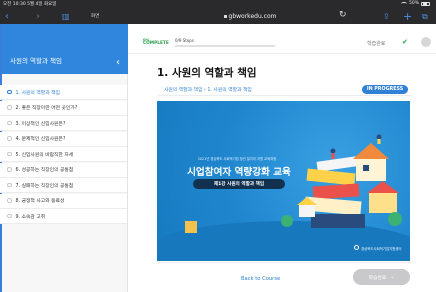 This screenshot has height=292, width=436. I want to click on sidebar-lesson-item: 6. 성공하는 직장인의 공통점, so click(63, 170).